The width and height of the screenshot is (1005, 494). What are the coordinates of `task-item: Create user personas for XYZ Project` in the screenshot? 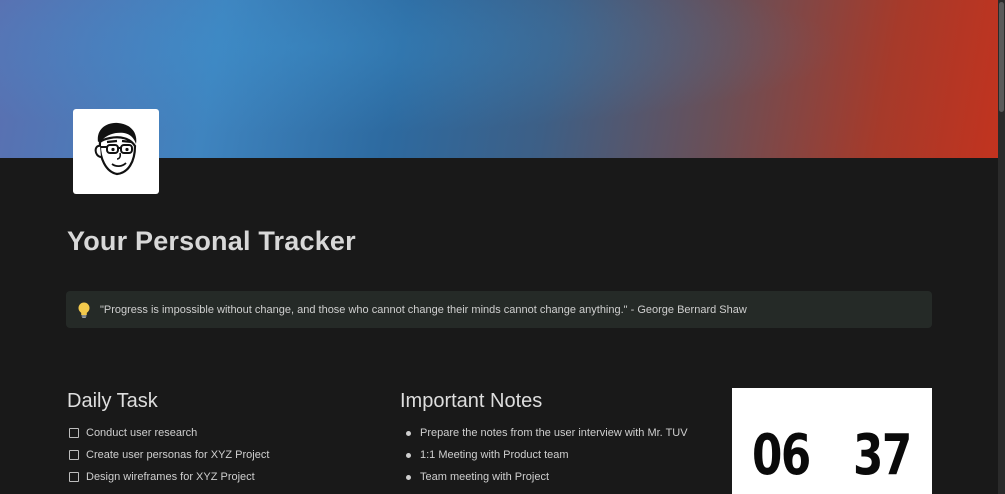 It's located at (169, 455).